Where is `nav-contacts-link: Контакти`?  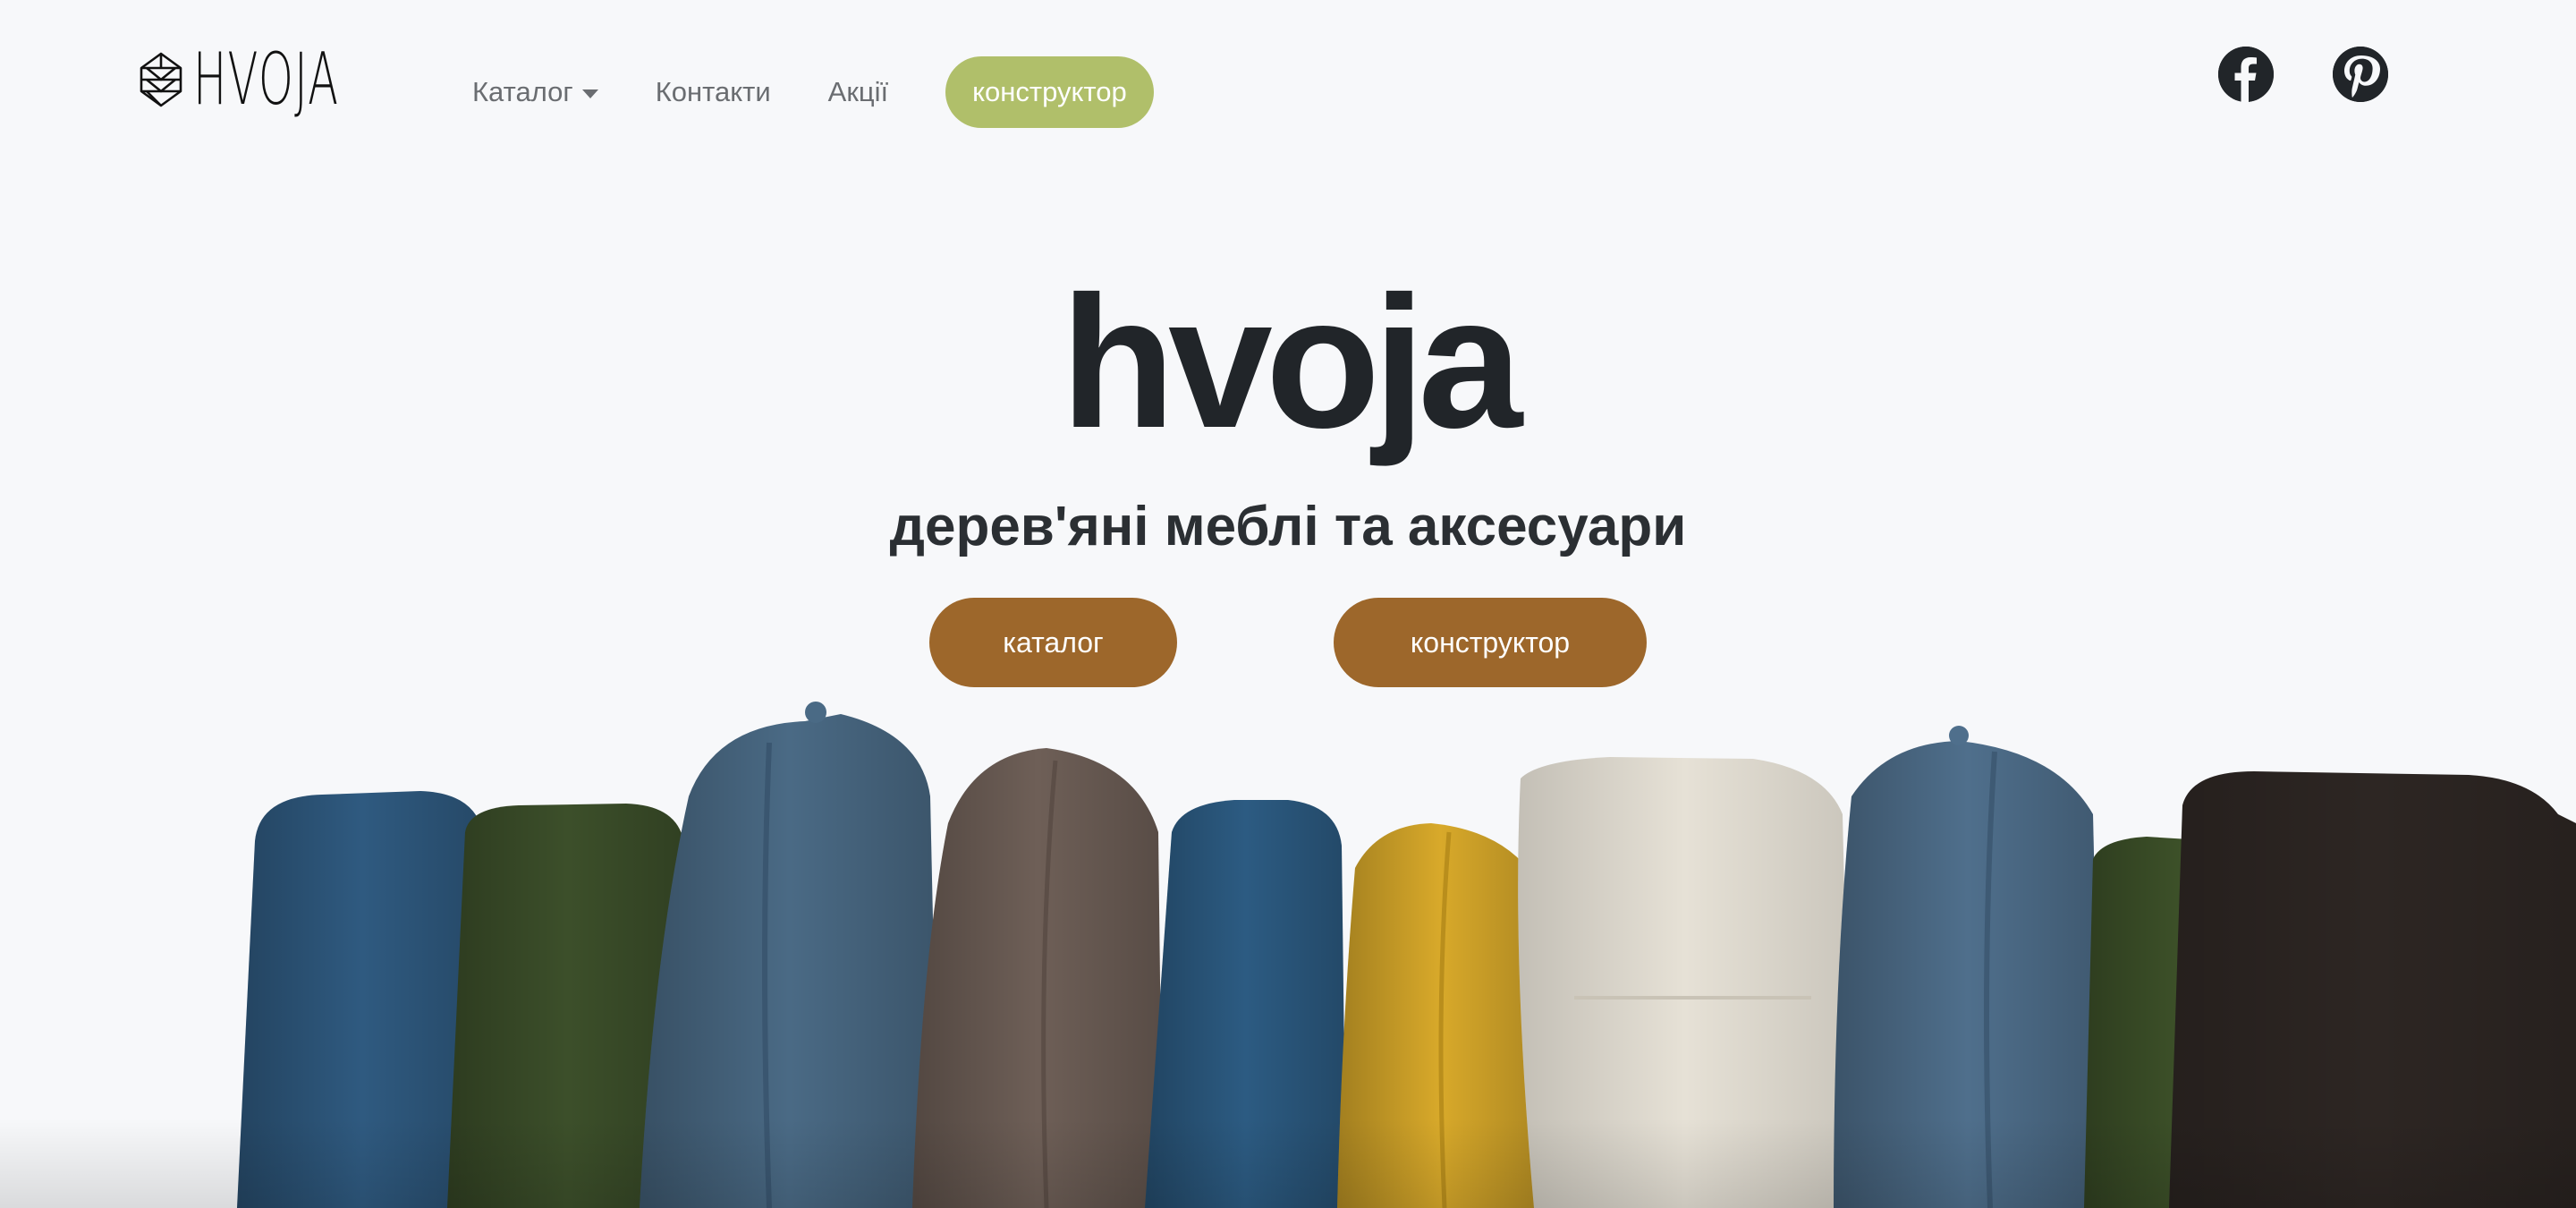 nav-contacts-link: Контакти is located at coordinates (713, 92).